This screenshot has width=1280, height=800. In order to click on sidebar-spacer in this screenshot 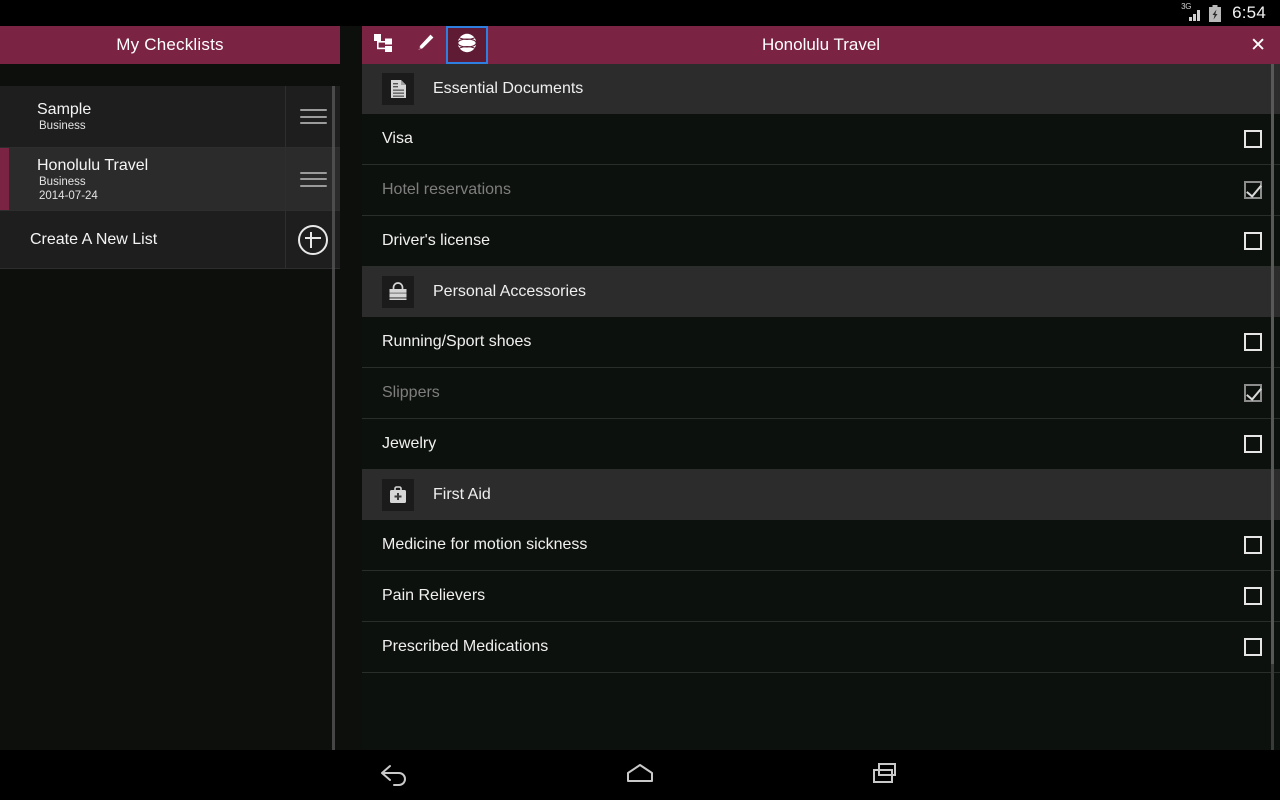, I will do `click(170, 75)`.